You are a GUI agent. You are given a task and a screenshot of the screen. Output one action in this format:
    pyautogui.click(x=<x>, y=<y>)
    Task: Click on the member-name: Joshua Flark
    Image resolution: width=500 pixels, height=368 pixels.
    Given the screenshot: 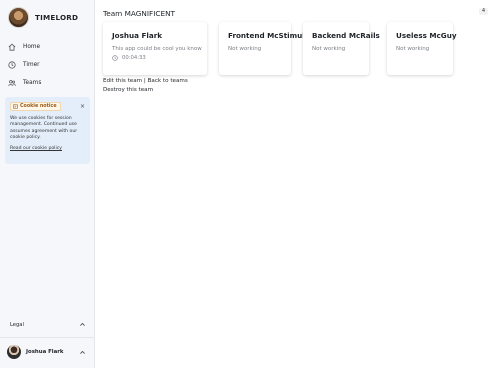 What is the action you would take?
    pyautogui.click(x=137, y=35)
    